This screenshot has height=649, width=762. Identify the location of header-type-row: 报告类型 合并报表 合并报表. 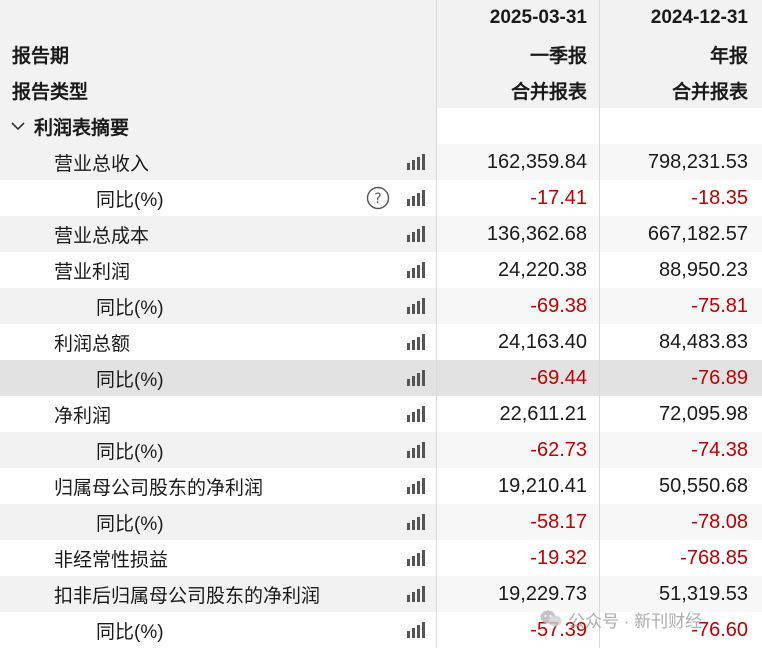
(381, 90).